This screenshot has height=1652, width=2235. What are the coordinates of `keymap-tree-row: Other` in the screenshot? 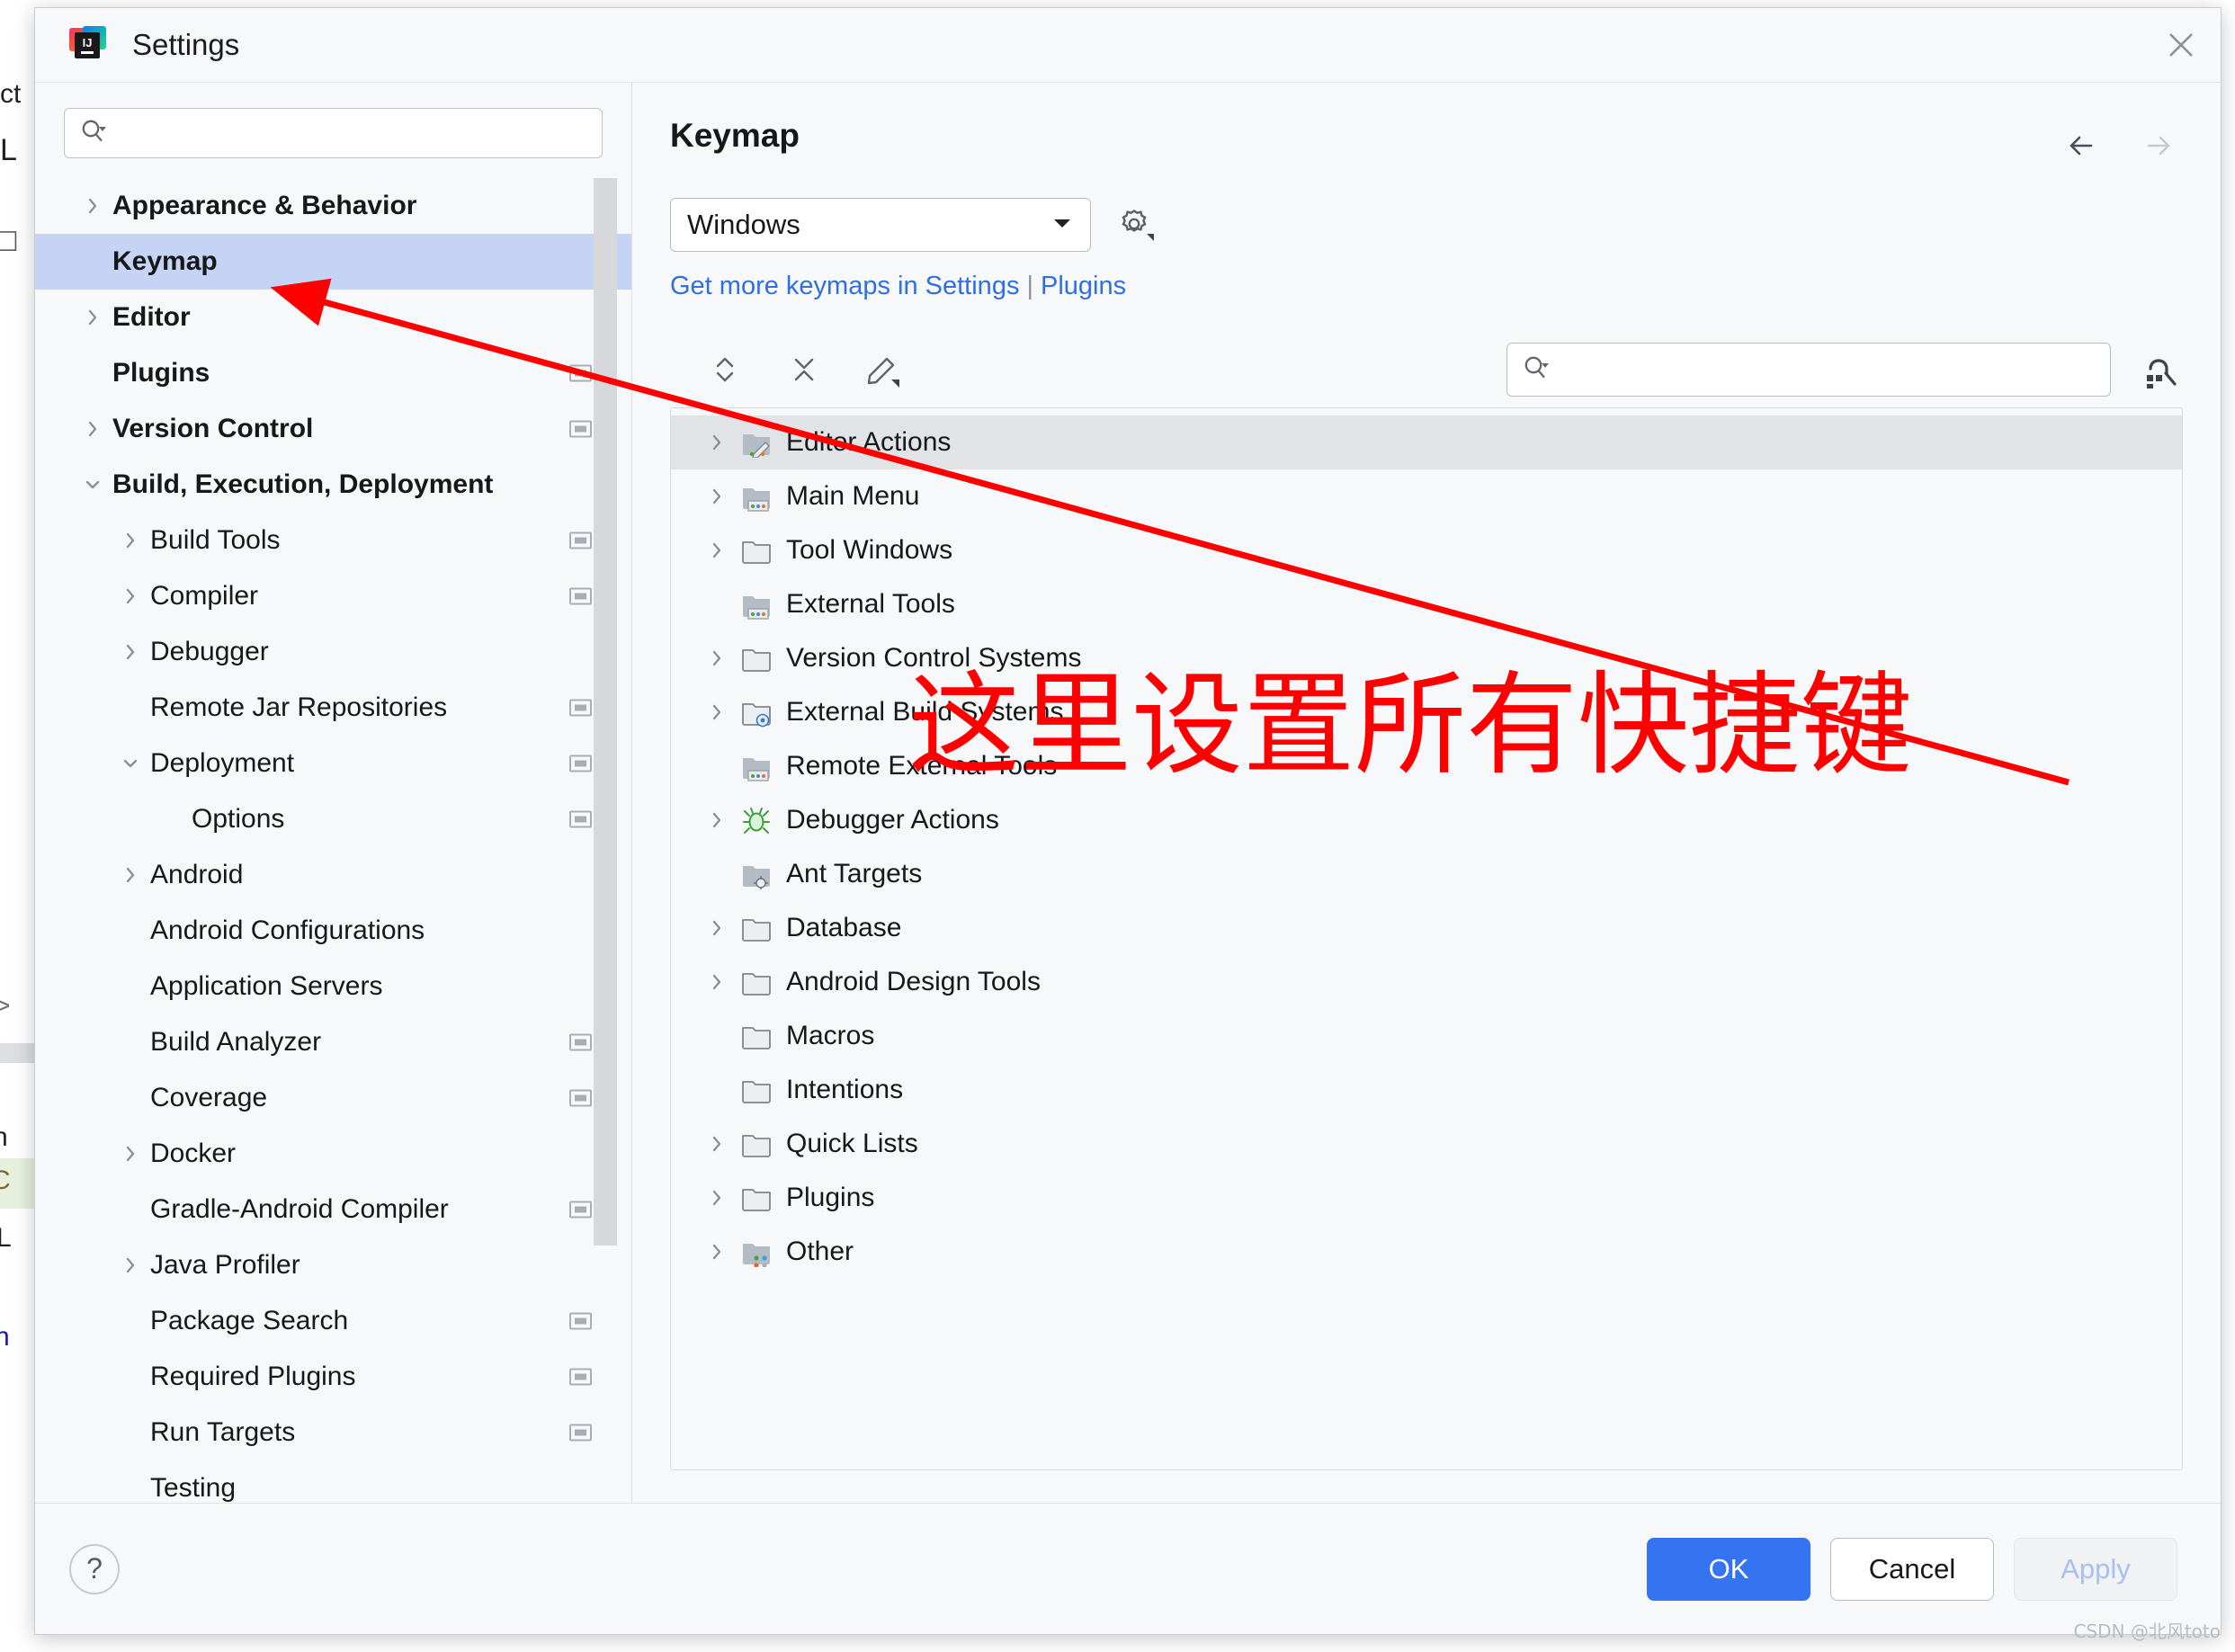 It's located at (1426, 1252).